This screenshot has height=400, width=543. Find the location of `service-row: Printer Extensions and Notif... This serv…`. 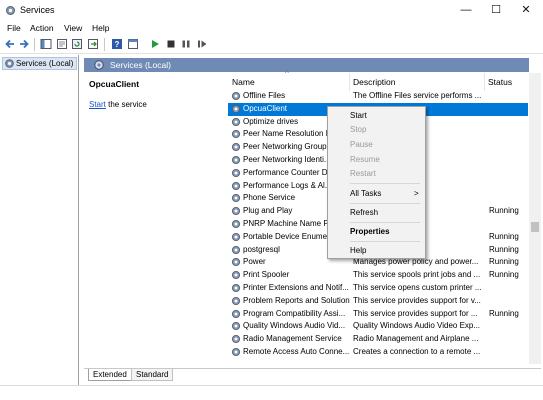

service-row: Printer Extensions and Notif... This serv… is located at coordinates (378, 288).